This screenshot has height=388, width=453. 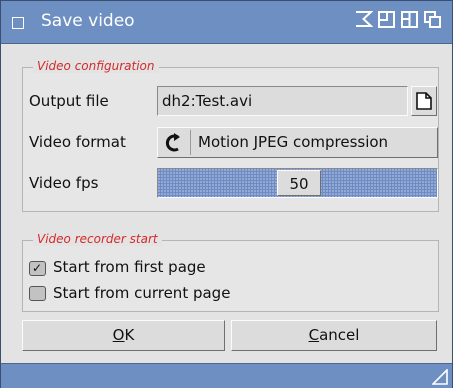 What do you see at coordinates (293, 142) in the screenshot?
I see `video-format-value: Motion JPEG compression` at bounding box center [293, 142].